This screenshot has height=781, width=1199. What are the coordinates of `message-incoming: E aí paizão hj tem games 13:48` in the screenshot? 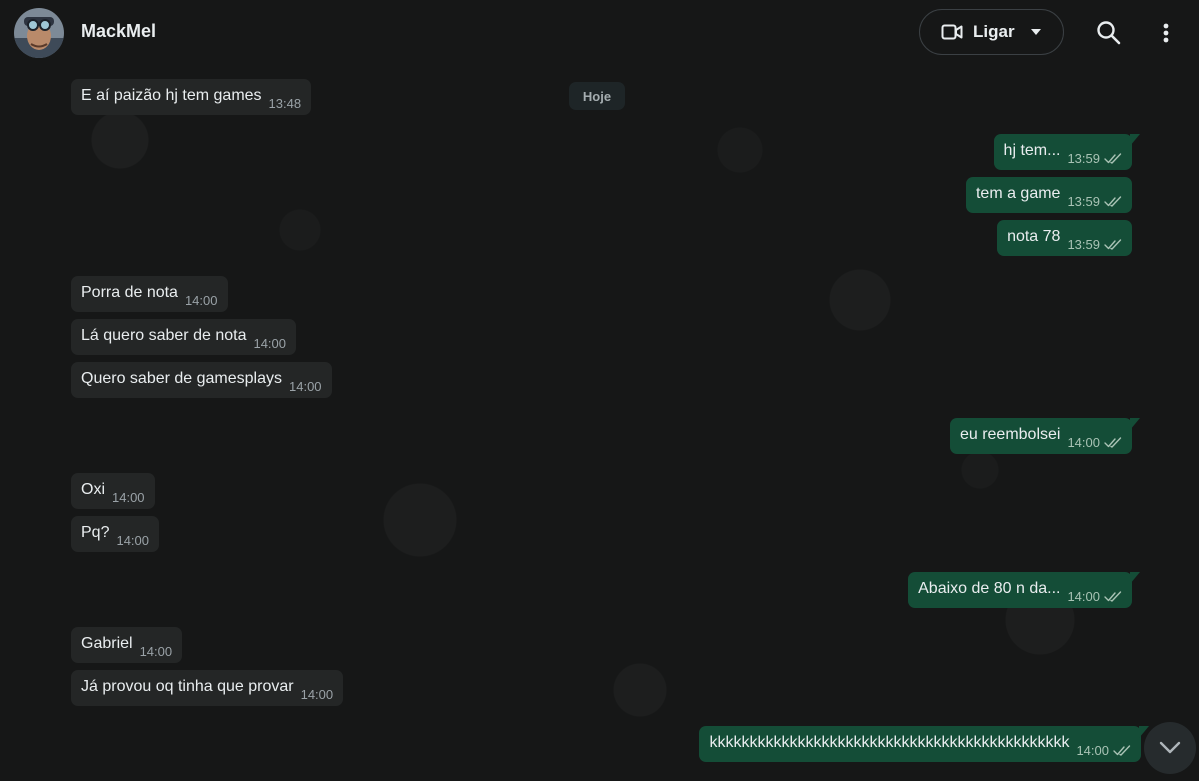 It's located at (191, 97).